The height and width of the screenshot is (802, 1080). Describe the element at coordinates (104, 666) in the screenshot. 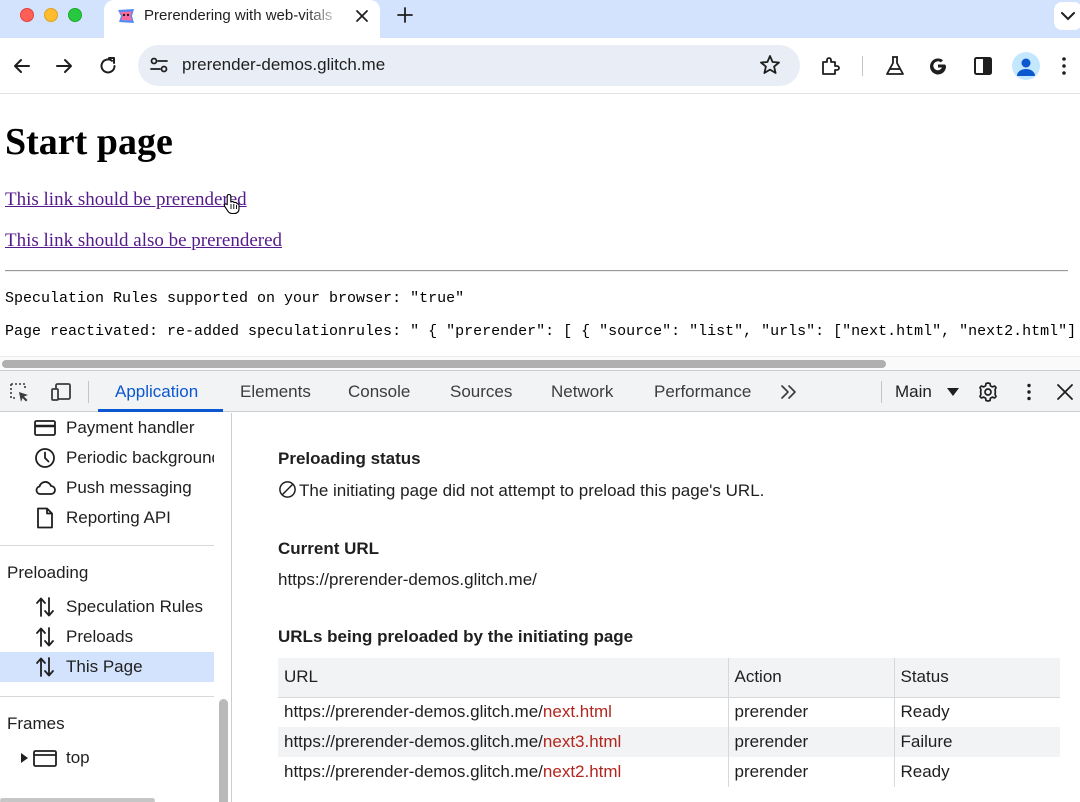

I see `sidebar-item-label: This Page` at that location.